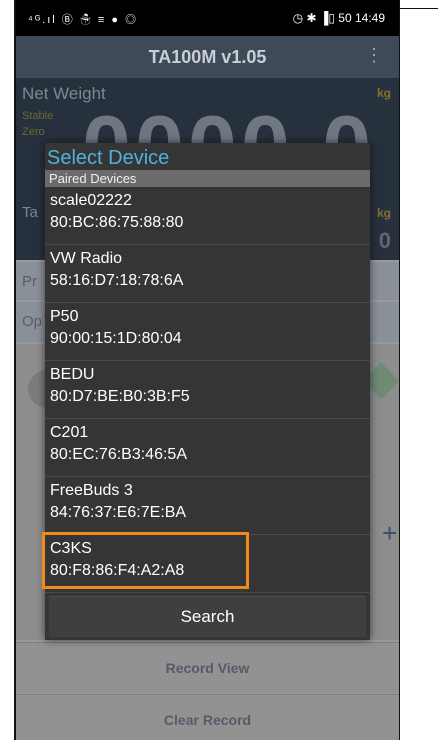 Image resolution: width=438 pixels, height=740 pixels. What do you see at coordinates (32, 321) in the screenshot?
I see `operator-row-label: Op` at bounding box center [32, 321].